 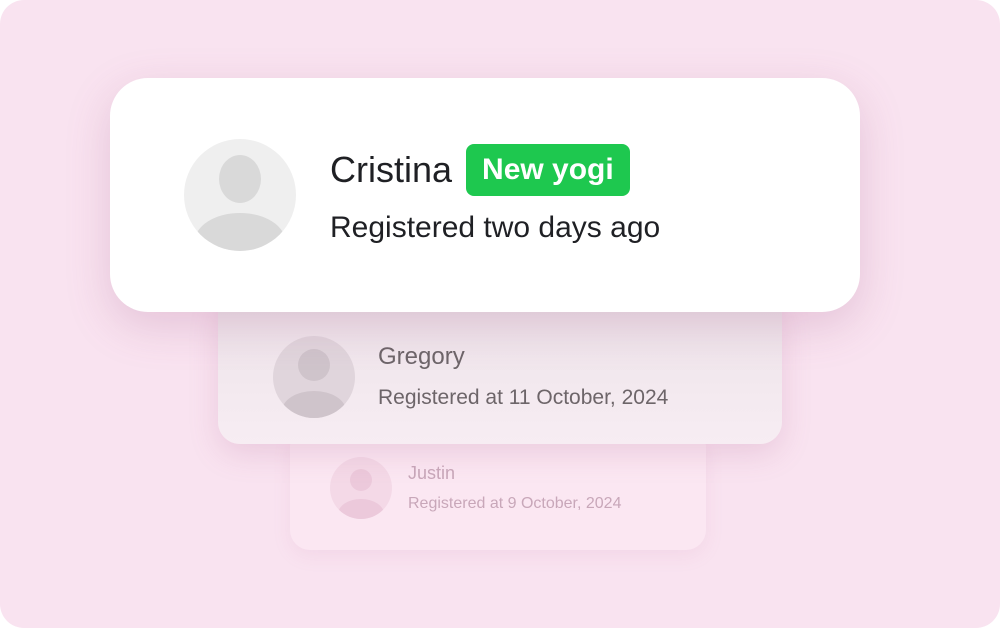 I want to click on user-name: Gregory, so click(x=421, y=356).